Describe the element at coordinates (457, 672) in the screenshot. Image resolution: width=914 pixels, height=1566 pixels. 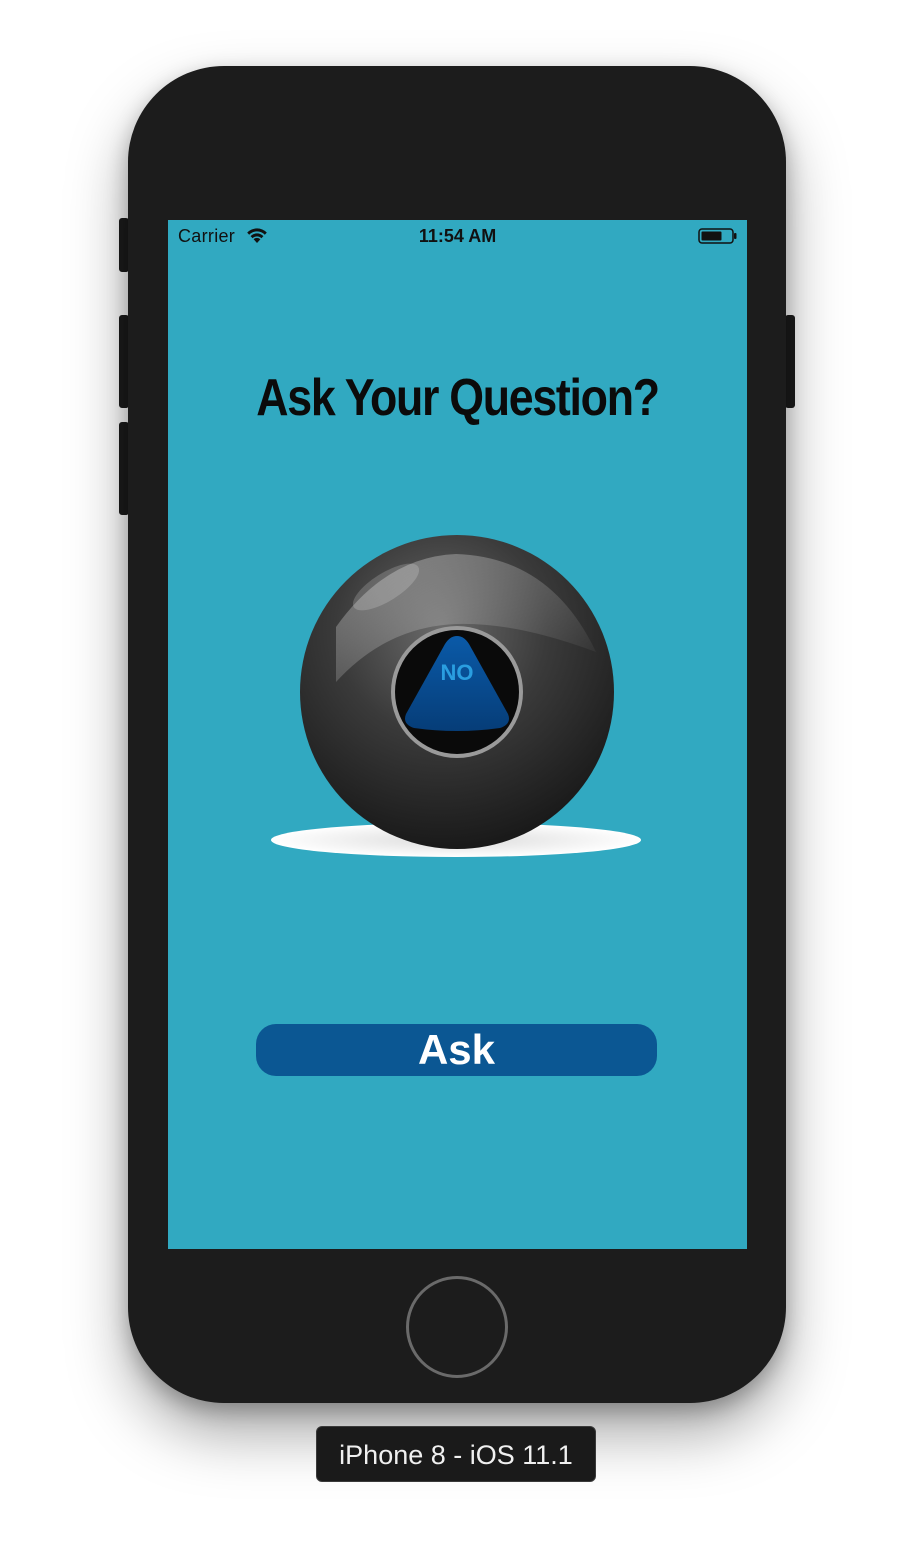
I see `answer-text: NO` at that location.